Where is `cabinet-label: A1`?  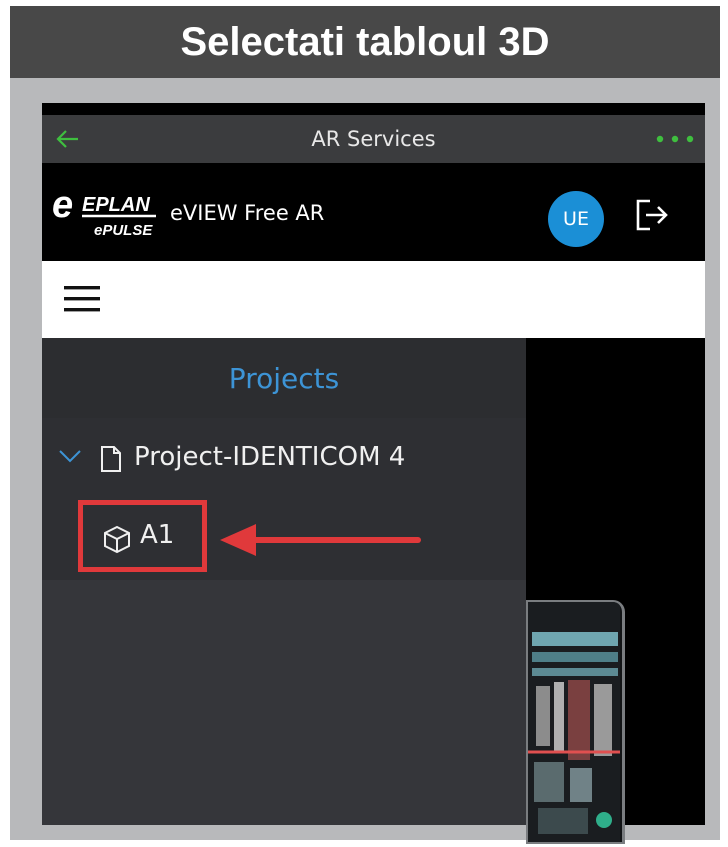 cabinet-label: A1 is located at coordinates (157, 535).